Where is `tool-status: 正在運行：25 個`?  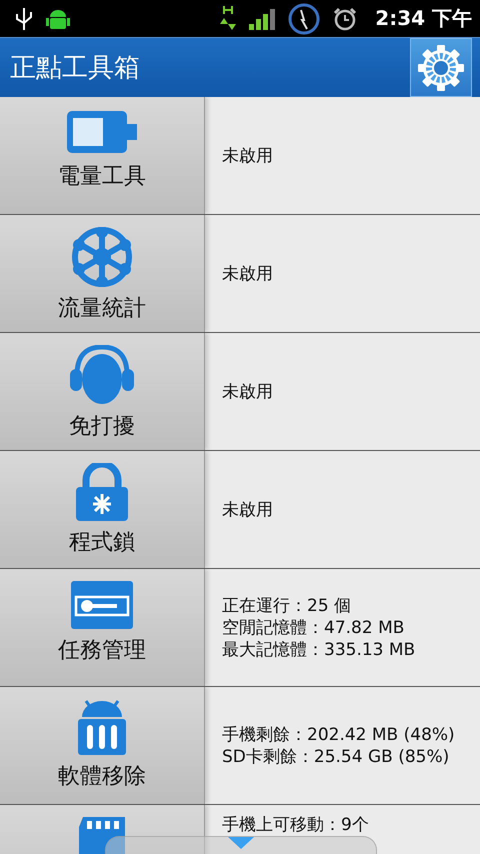 tool-status: 正在運行：25 個 is located at coordinates (287, 605).